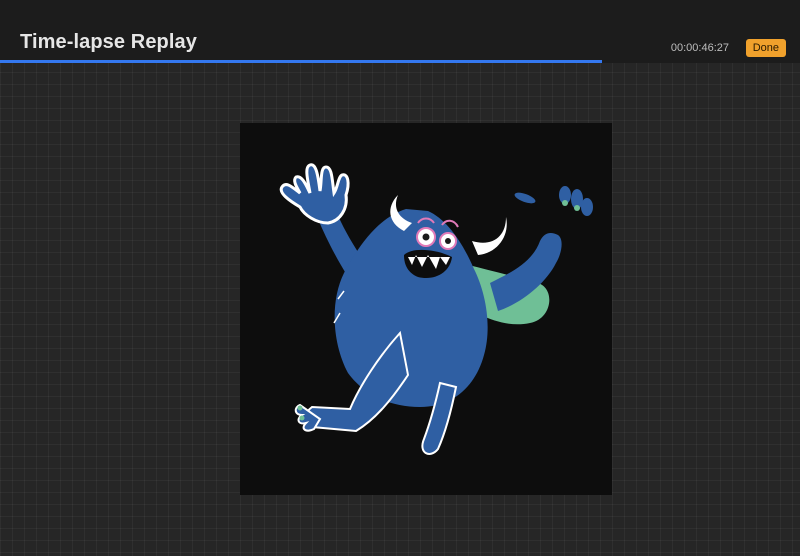  I want to click on timecode-readout: 00:00:46:27, so click(699, 48).